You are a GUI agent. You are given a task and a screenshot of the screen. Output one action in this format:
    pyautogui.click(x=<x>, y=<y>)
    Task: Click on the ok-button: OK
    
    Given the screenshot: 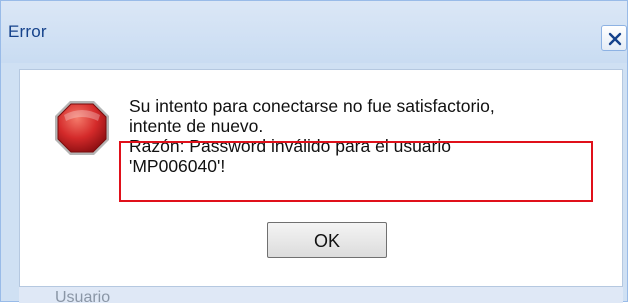 What is the action you would take?
    pyautogui.click(x=327, y=240)
    